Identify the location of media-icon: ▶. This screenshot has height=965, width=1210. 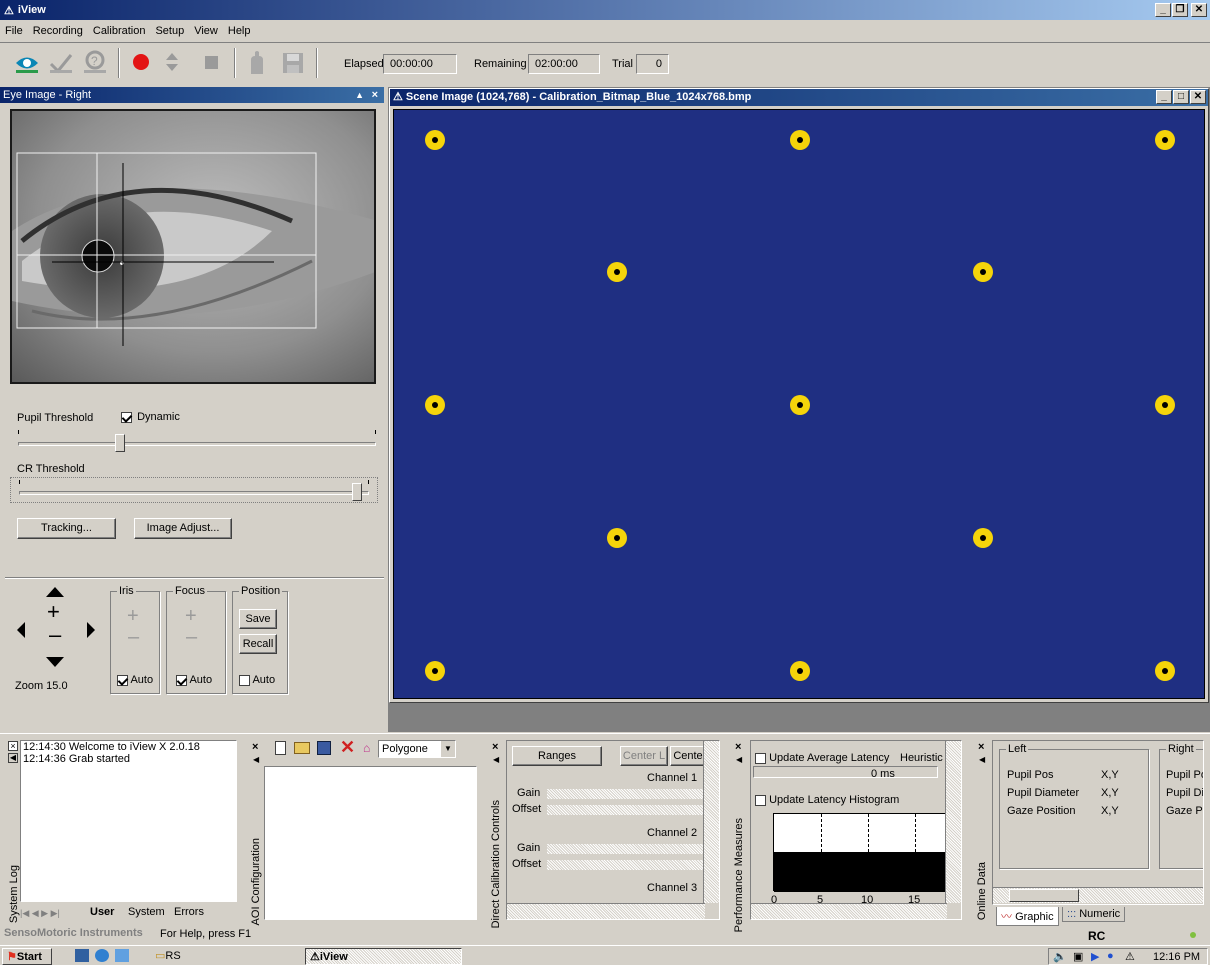
(1095, 956).